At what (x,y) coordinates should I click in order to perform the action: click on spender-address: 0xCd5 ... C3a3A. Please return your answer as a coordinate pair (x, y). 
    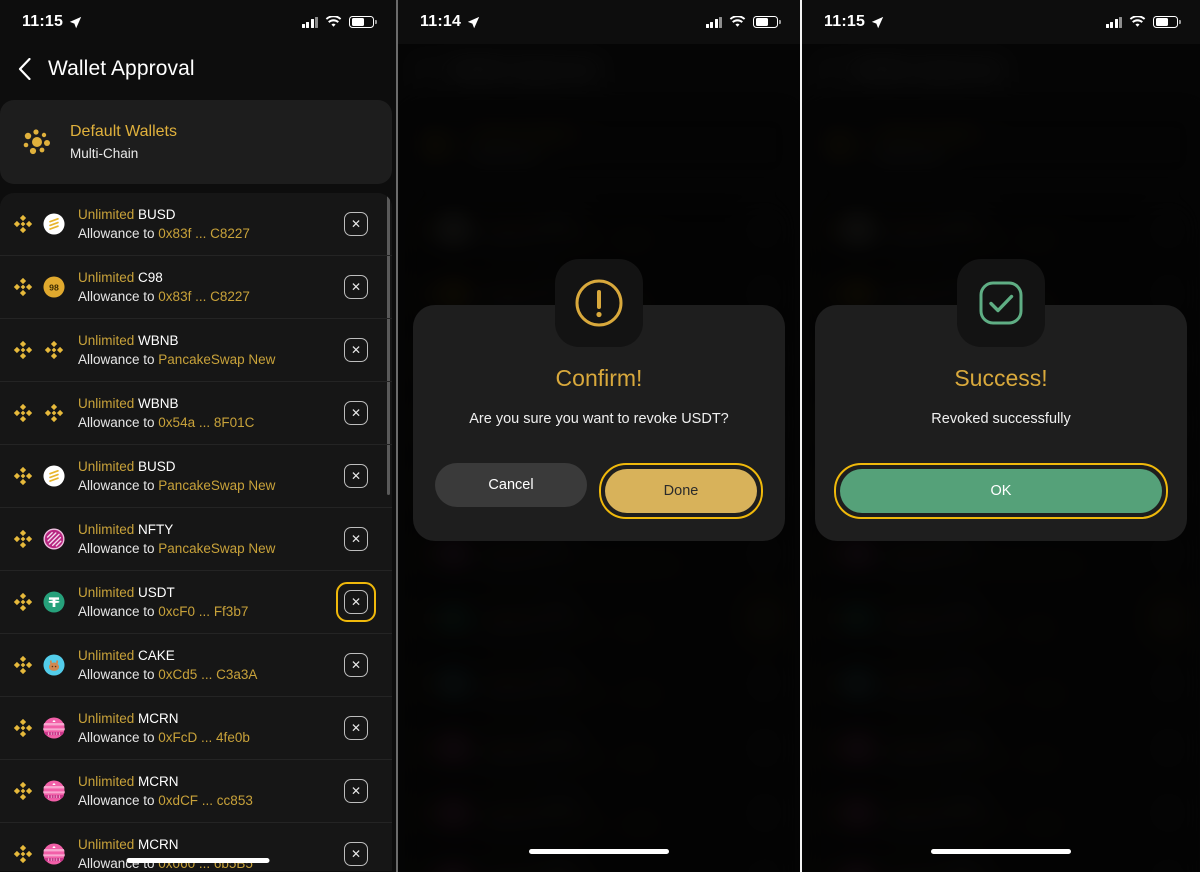
    Looking at the image, I should click on (207, 674).